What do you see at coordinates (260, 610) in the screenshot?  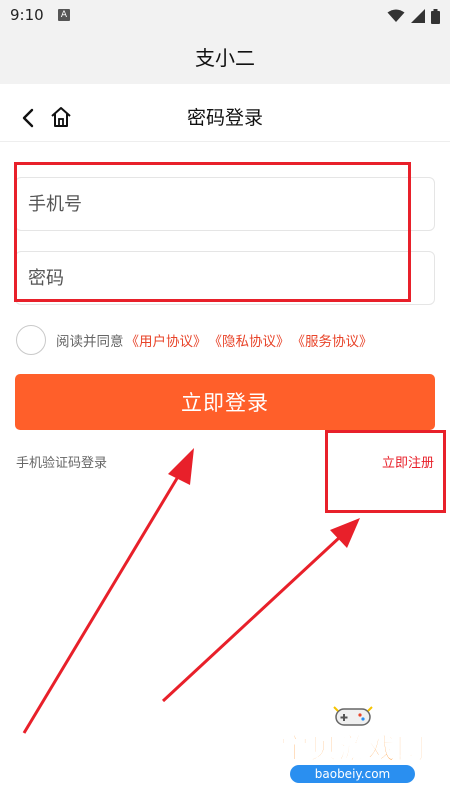 I see `arrow-to-register` at bounding box center [260, 610].